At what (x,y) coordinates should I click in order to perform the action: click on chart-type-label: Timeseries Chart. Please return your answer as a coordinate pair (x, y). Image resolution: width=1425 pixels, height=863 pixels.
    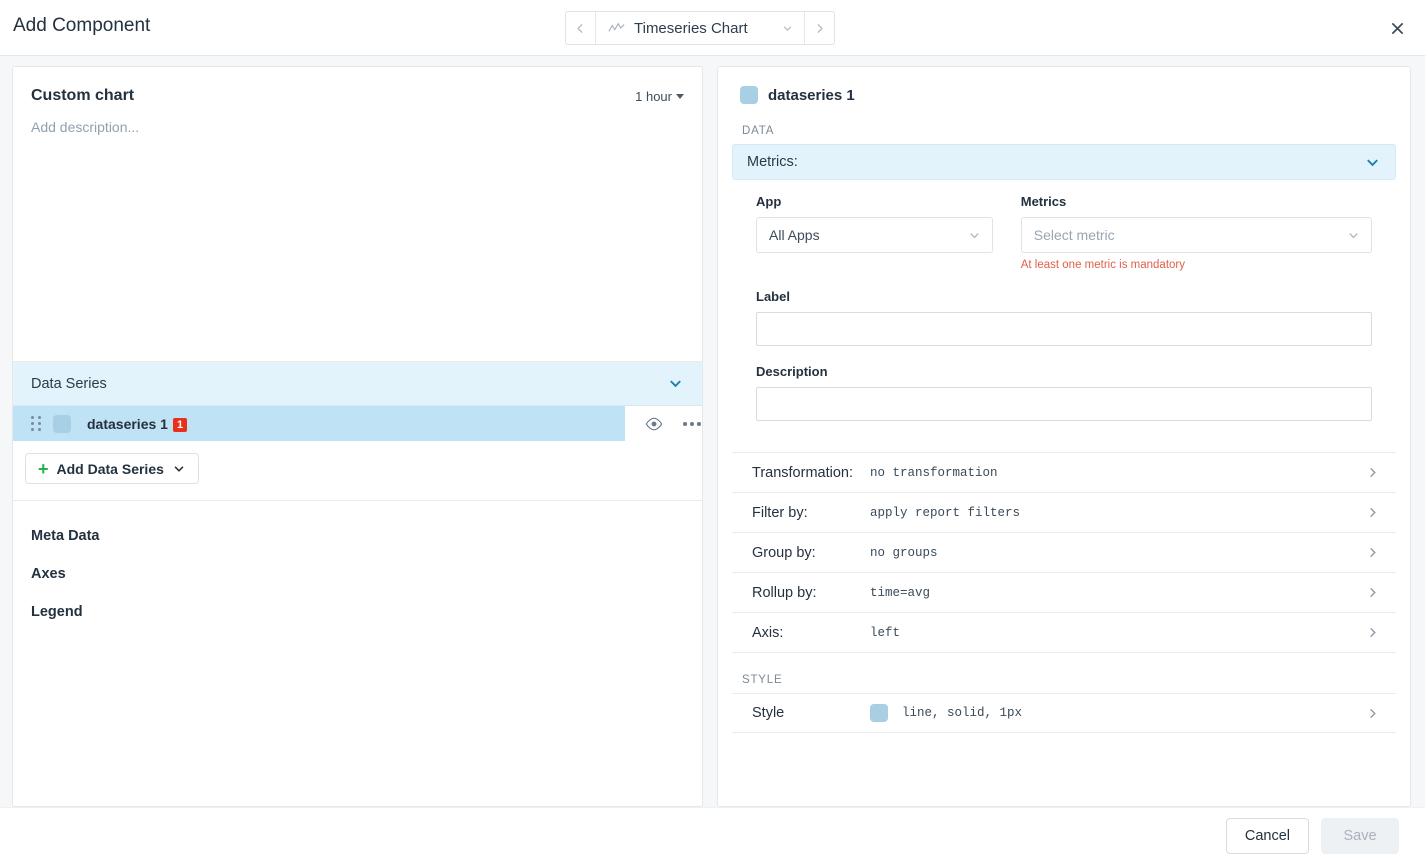
    Looking at the image, I should click on (691, 28).